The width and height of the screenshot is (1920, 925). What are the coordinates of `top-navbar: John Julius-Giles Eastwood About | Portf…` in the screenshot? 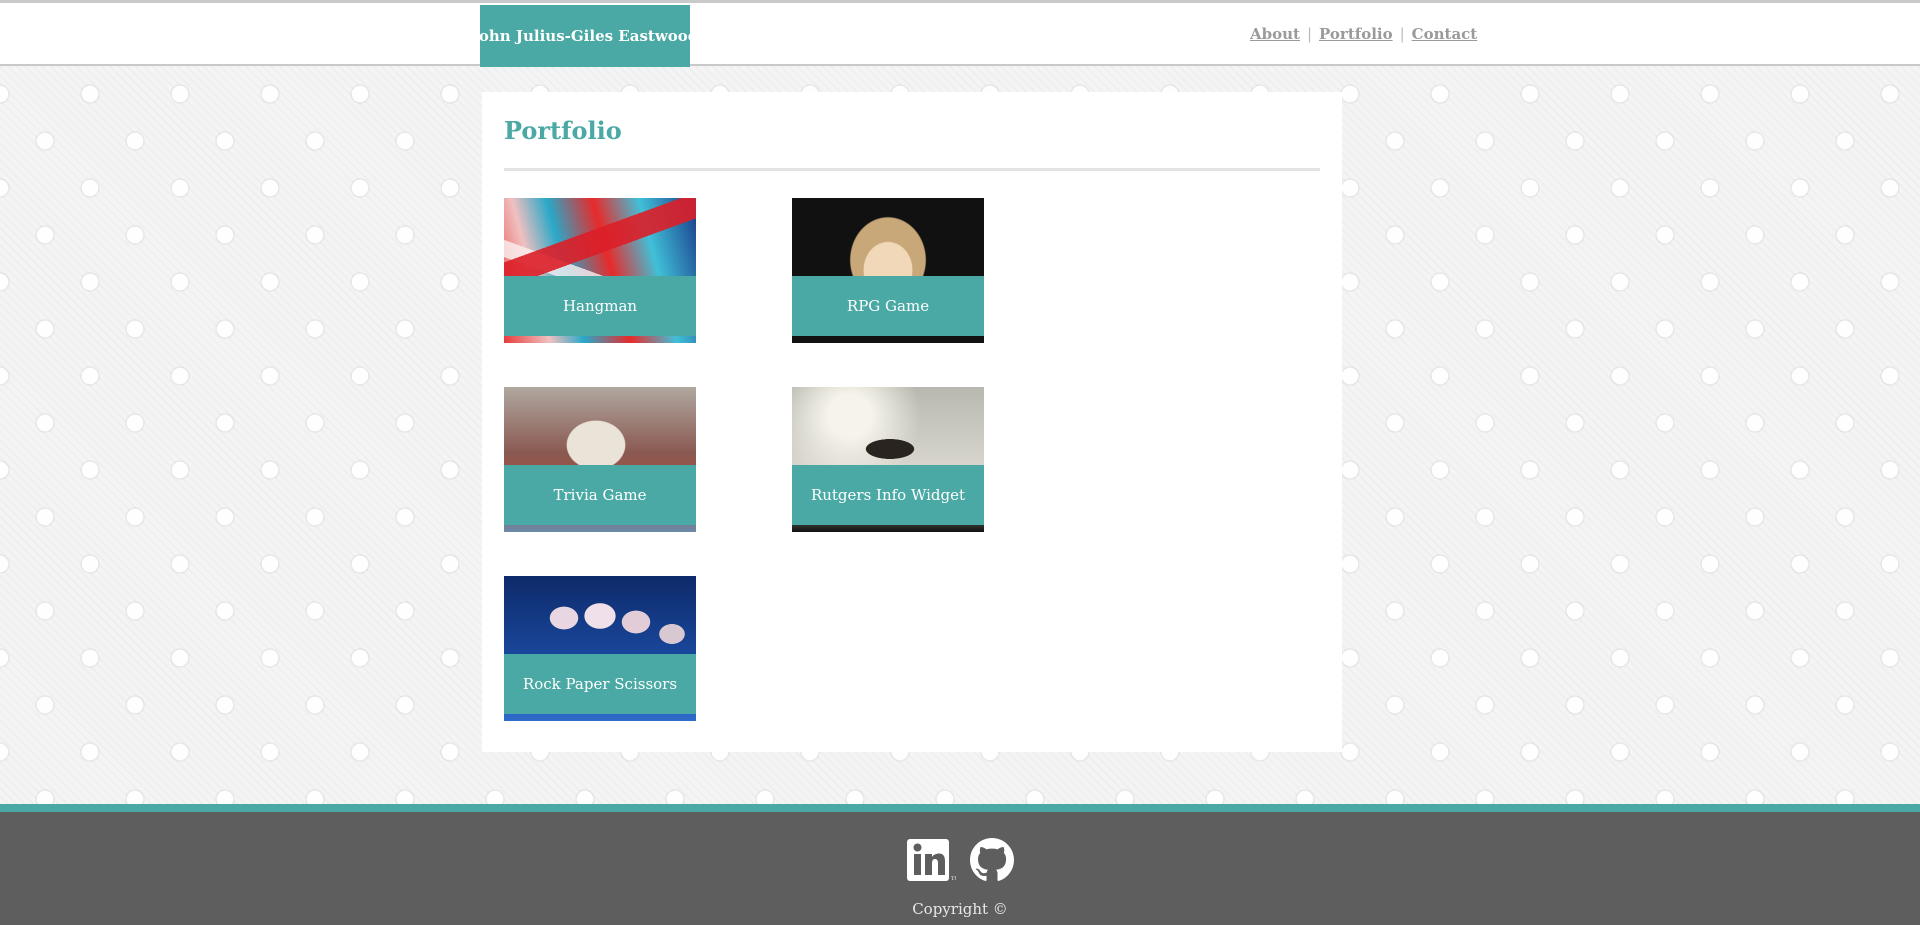 It's located at (960, 33).